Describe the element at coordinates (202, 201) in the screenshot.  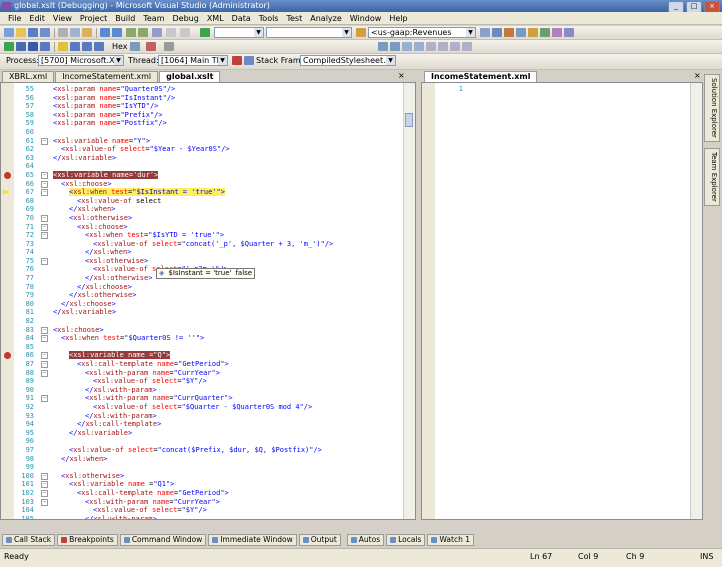
I see `code-line: 68 <xsl:value-of select` at that location.